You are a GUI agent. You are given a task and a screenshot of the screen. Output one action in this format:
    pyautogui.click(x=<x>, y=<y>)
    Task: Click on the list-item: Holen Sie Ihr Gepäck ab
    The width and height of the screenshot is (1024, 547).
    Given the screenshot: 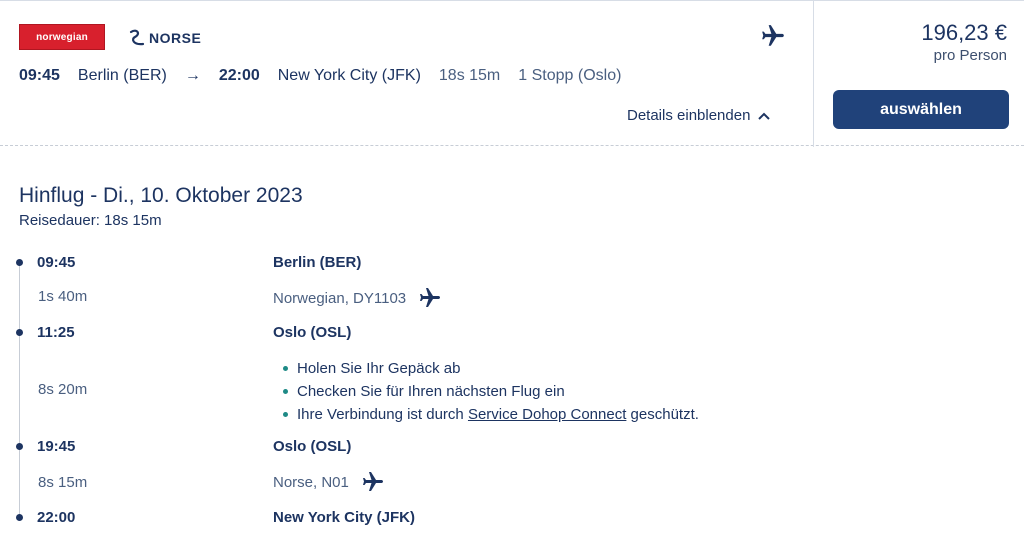 What is the action you would take?
    pyautogui.click(x=491, y=368)
    